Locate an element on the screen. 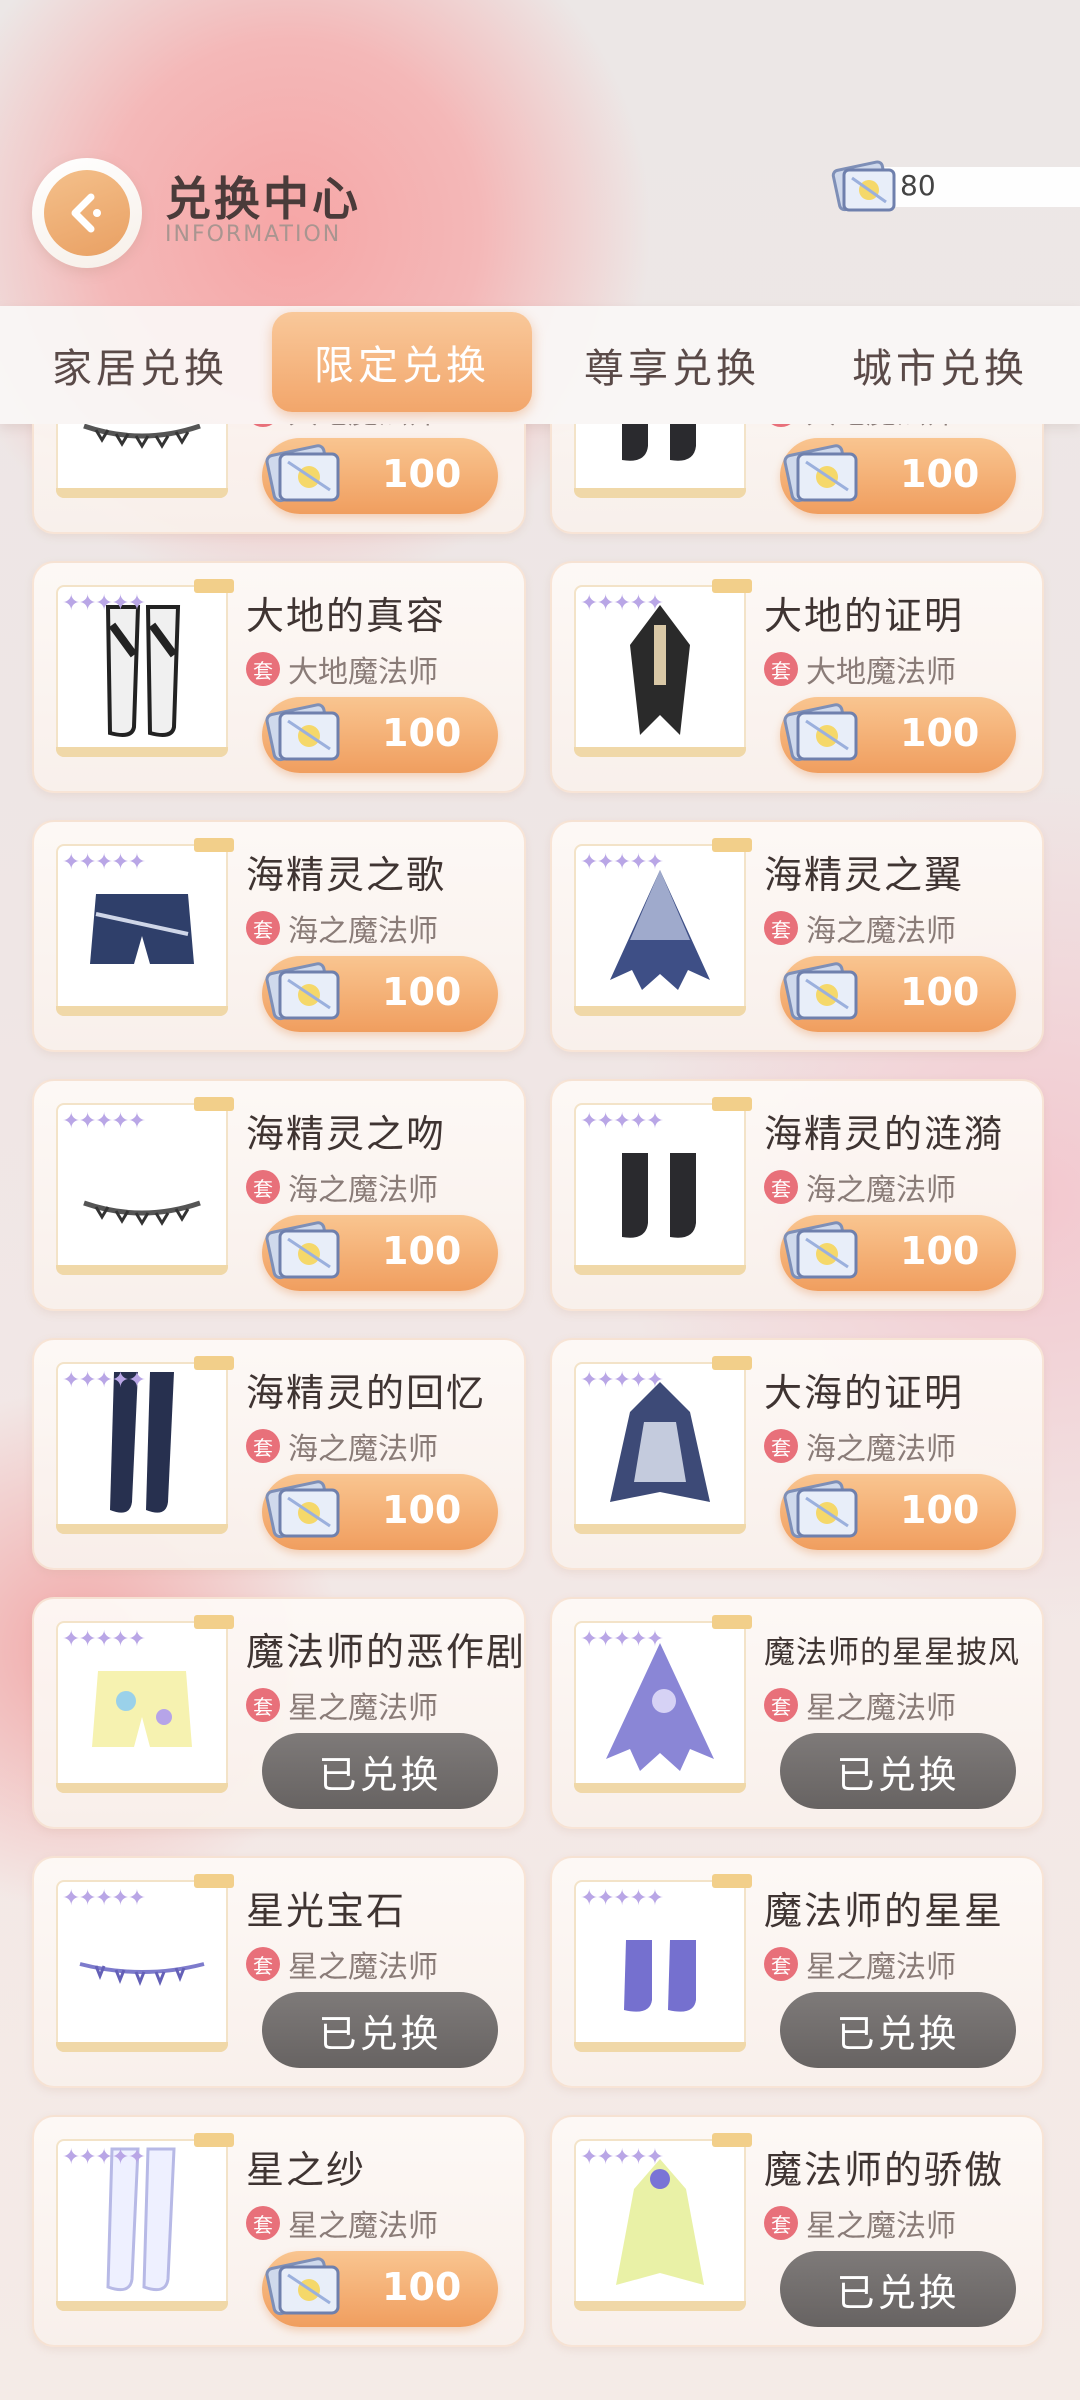 This screenshot has height=2400, width=1080. tab-city-exchange: 城市兑换 is located at coordinates (940, 365).